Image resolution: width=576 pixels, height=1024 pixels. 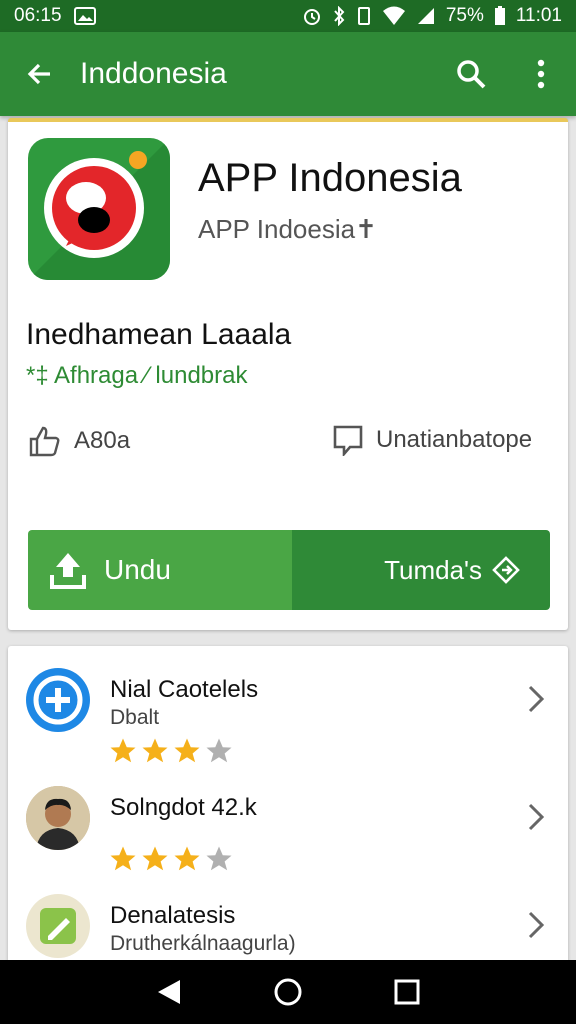 I want to click on recents-square-icon, so click(x=407, y=992).